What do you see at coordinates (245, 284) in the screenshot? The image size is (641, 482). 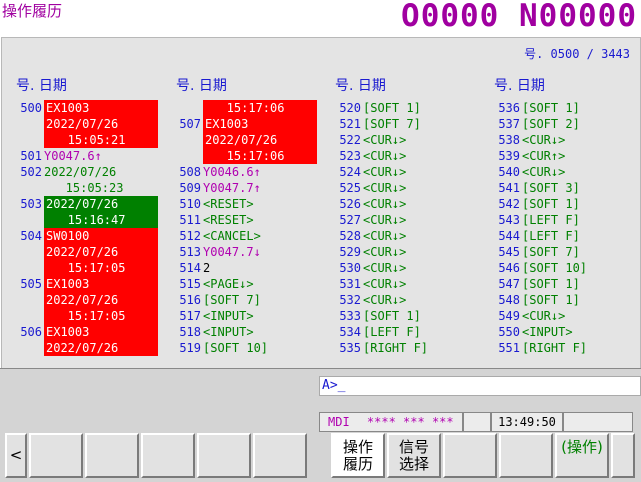 I see `history-entry-line: 515 <PAGE↓>` at bounding box center [245, 284].